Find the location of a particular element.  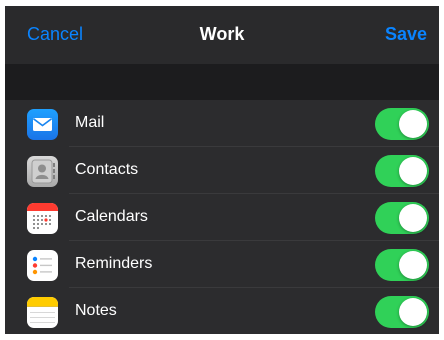

contacts-icon is located at coordinates (42, 171).